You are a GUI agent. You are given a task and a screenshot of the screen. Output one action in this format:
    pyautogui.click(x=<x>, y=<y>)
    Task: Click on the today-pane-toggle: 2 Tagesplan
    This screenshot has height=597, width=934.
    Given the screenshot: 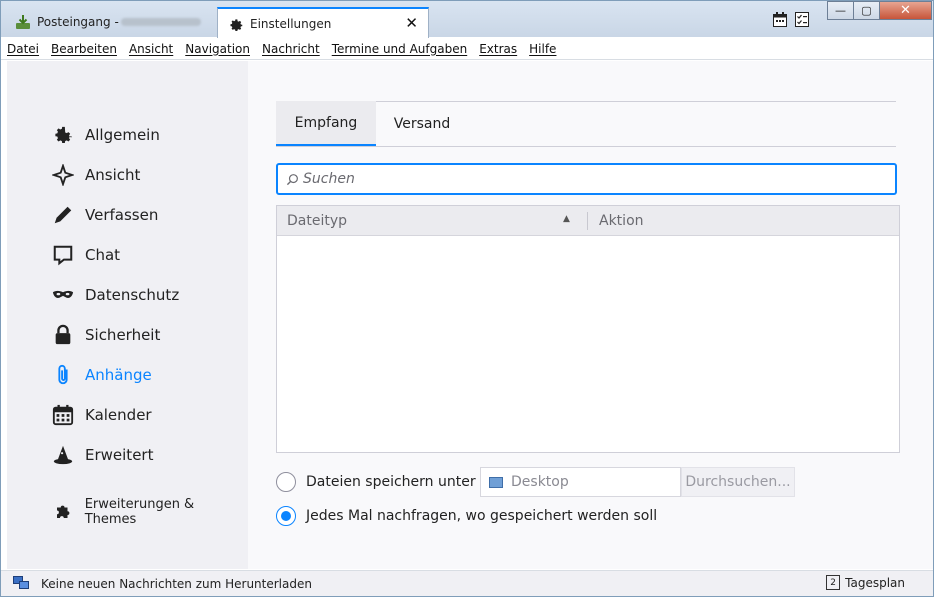 What is the action you would take?
    pyautogui.click(x=865, y=582)
    